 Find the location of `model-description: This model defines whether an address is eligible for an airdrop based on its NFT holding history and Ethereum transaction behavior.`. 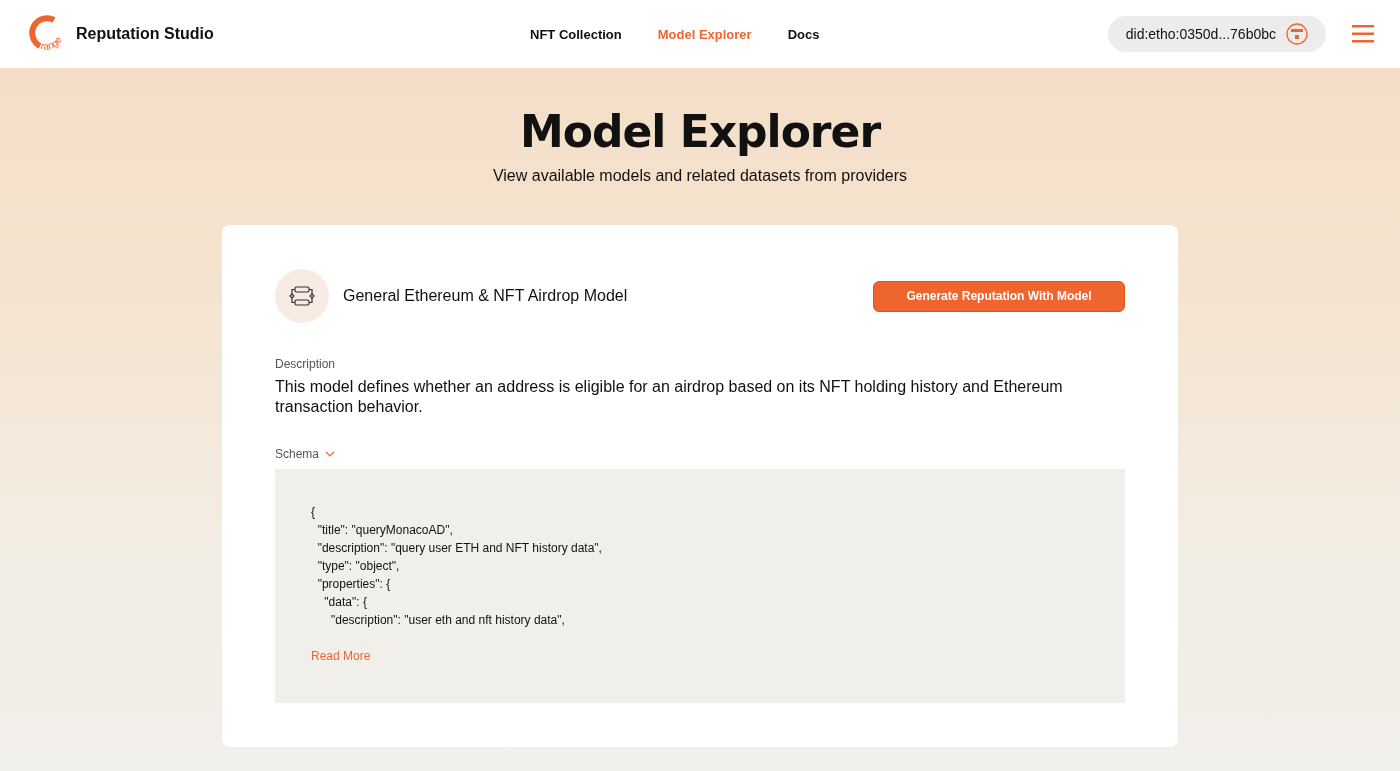

model-description: This model defines whether an address is eligible for an airdrop based on its NFT holding history and Ethereum transaction behavior. is located at coordinates (669, 397).